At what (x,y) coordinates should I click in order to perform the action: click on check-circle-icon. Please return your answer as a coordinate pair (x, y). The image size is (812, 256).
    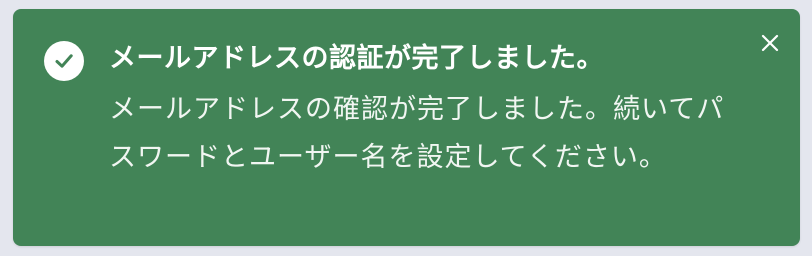
    Looking at the image, I should click on (64, 61).